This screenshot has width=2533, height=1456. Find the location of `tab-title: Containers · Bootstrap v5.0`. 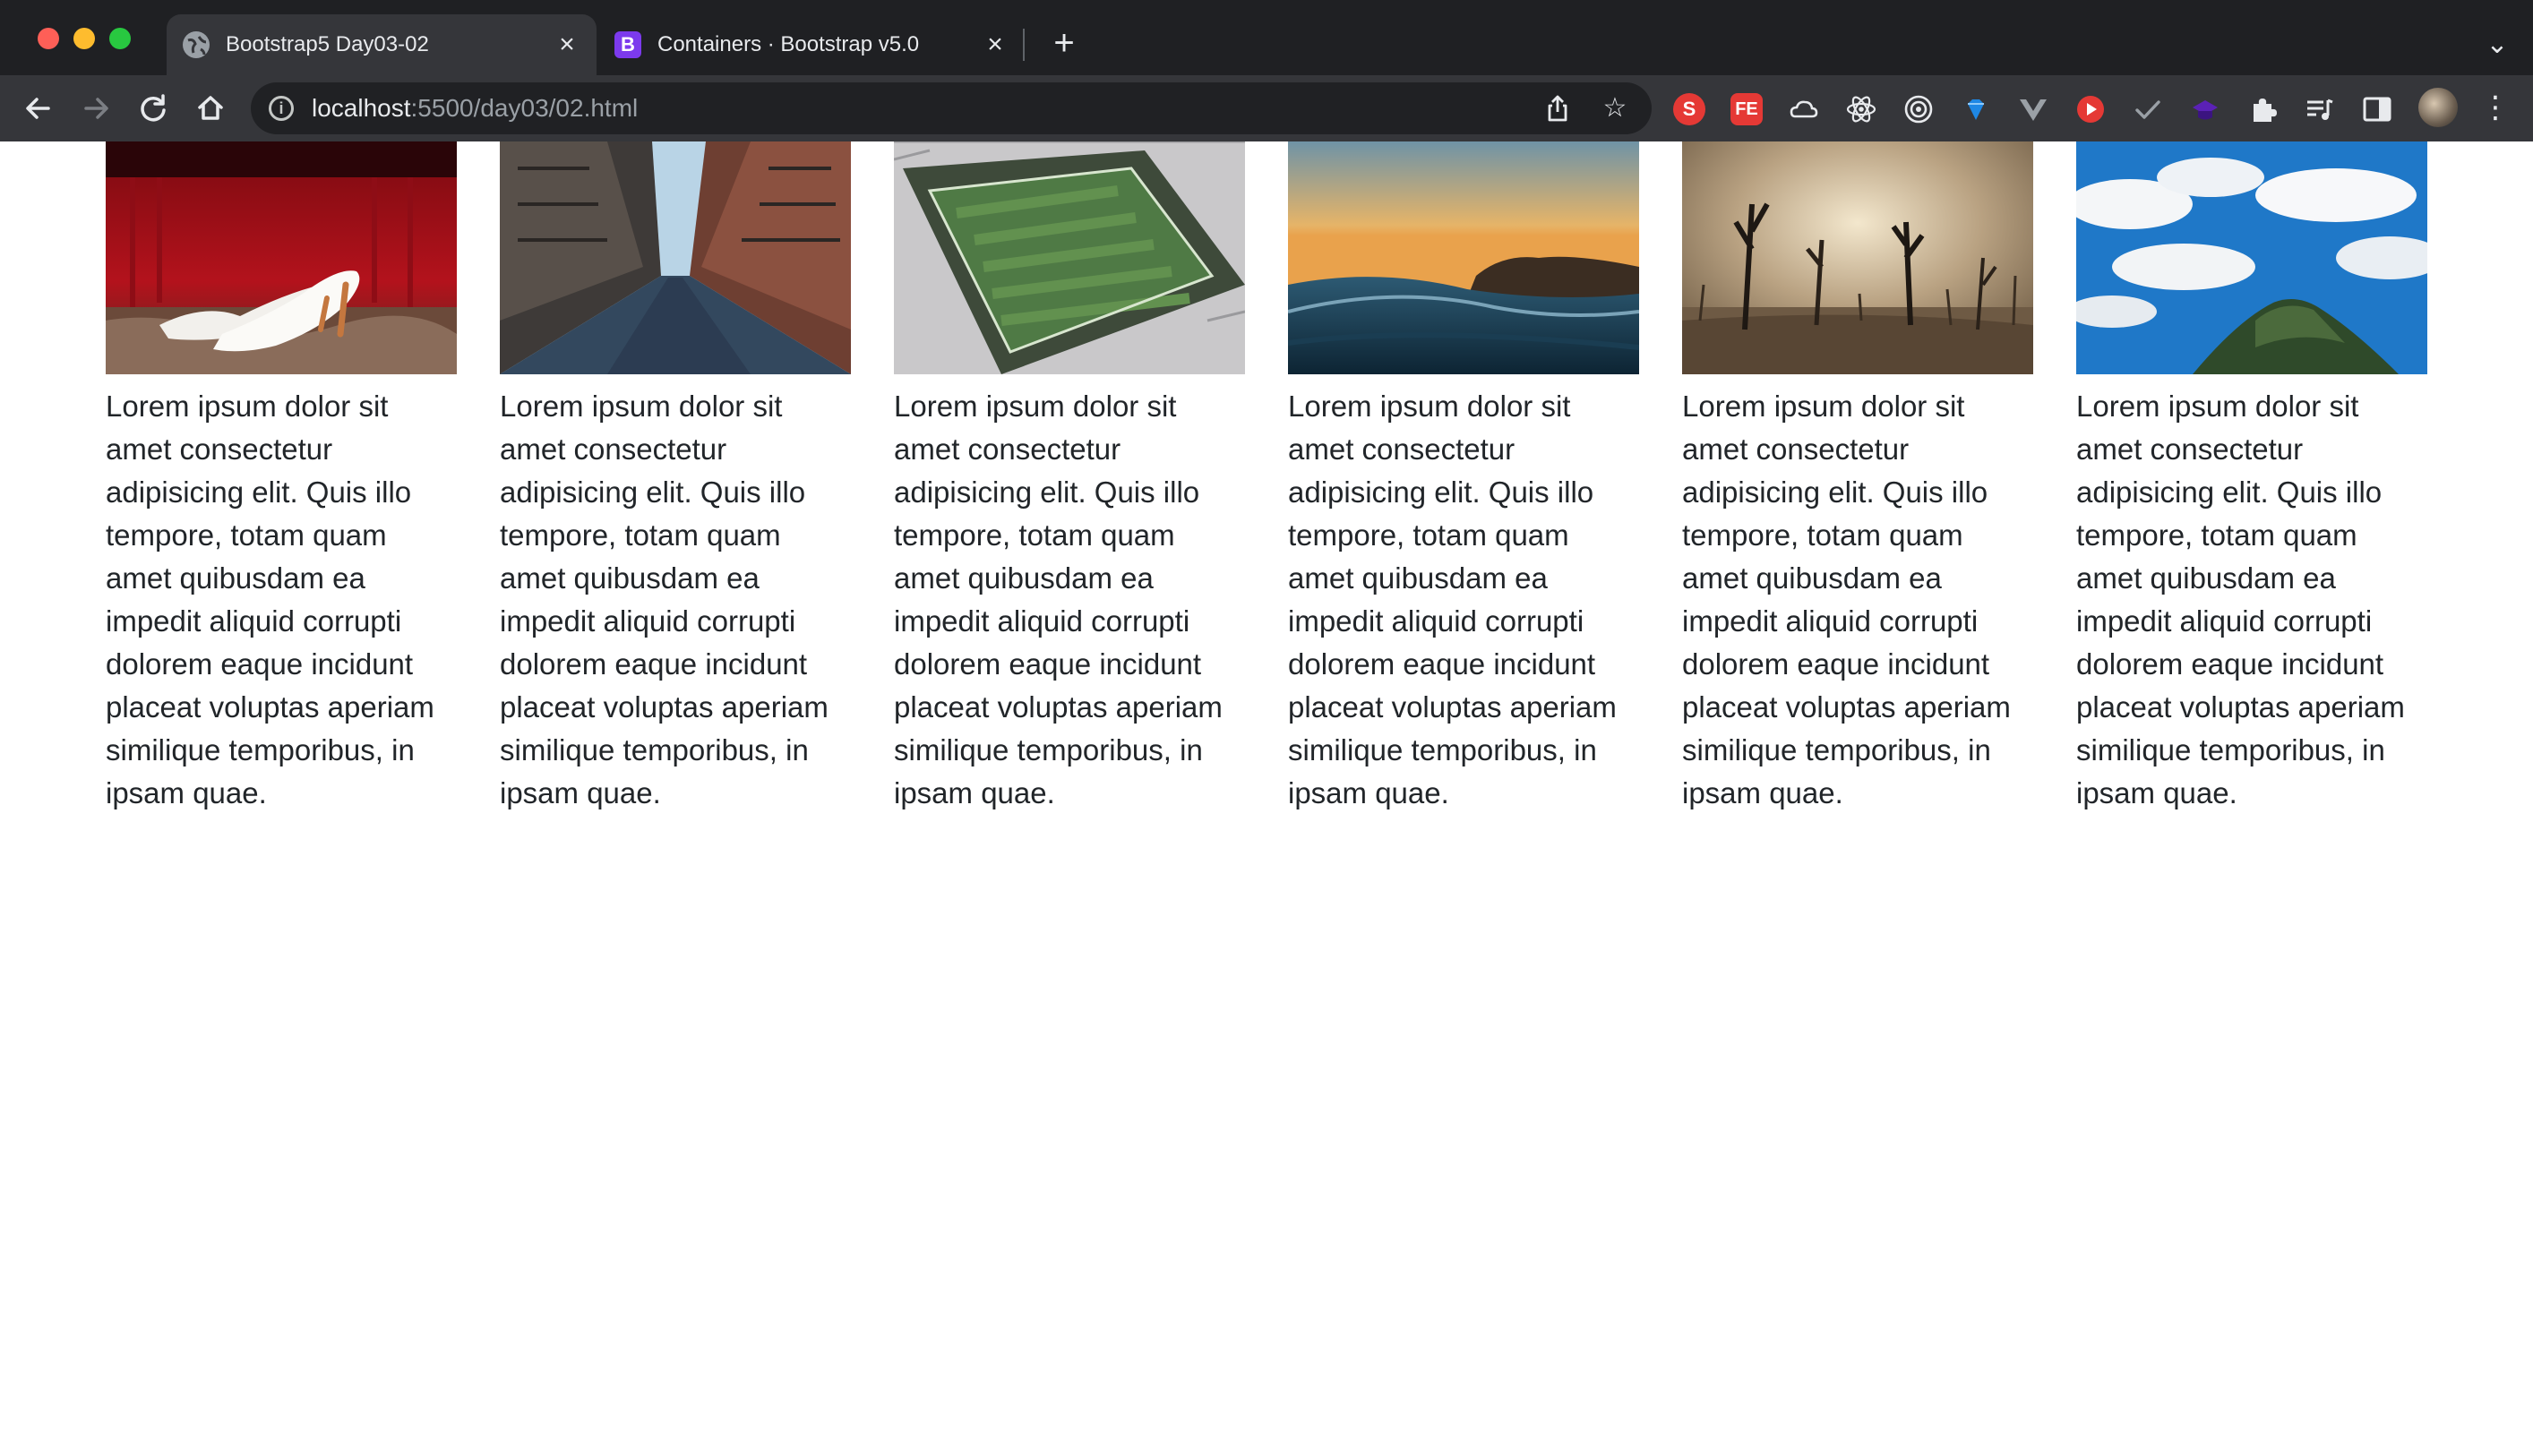

tab-title: Containers · Bootstrap v5.0 is located at coordinates (789, 44).